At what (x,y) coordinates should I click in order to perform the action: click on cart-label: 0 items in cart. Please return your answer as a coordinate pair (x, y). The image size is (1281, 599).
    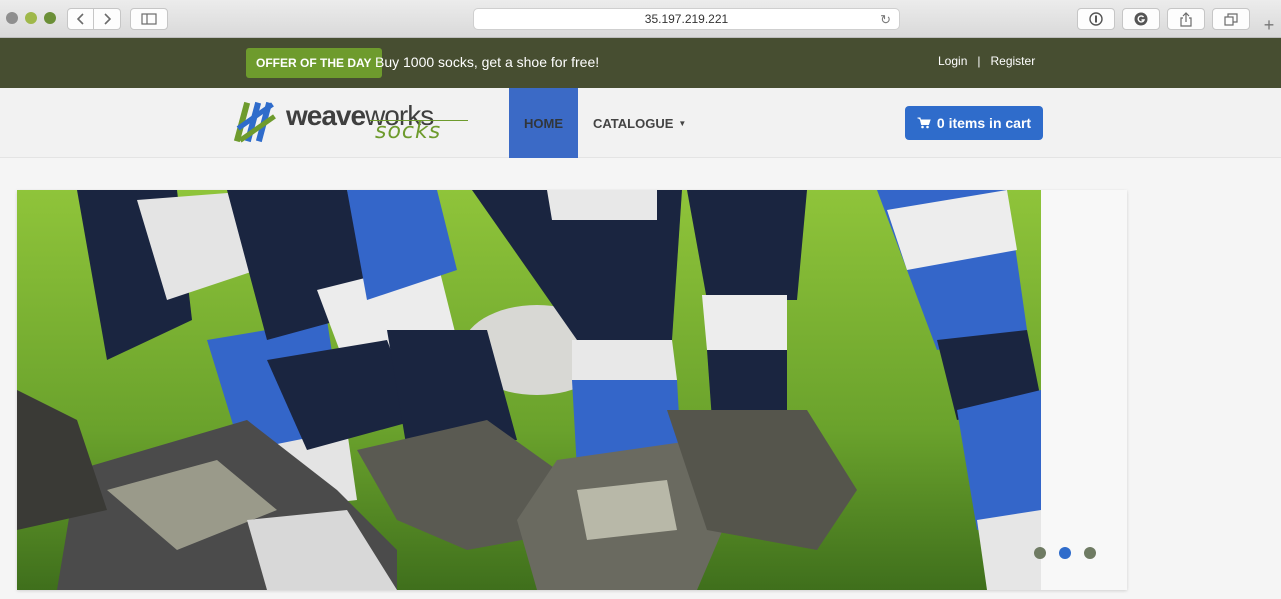
    Looking at the image, I should click on (984, 123).